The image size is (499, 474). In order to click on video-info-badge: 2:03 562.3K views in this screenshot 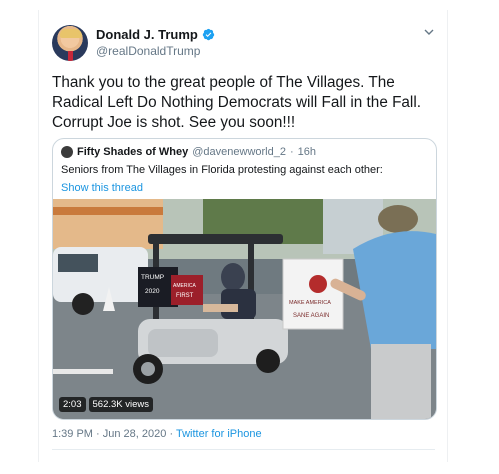, I will do `click(107, 404)`.